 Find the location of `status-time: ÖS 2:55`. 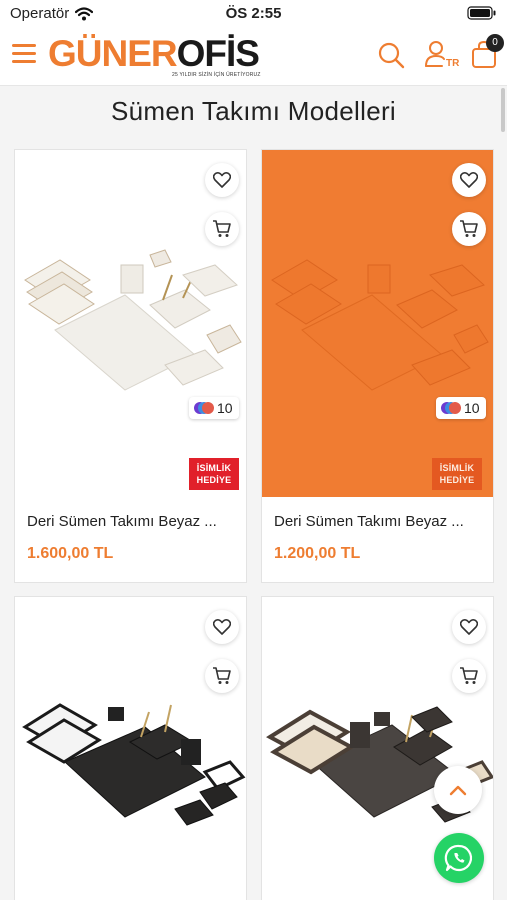

status-time: ÖS 2:55 is located at coordinates (253, 13).